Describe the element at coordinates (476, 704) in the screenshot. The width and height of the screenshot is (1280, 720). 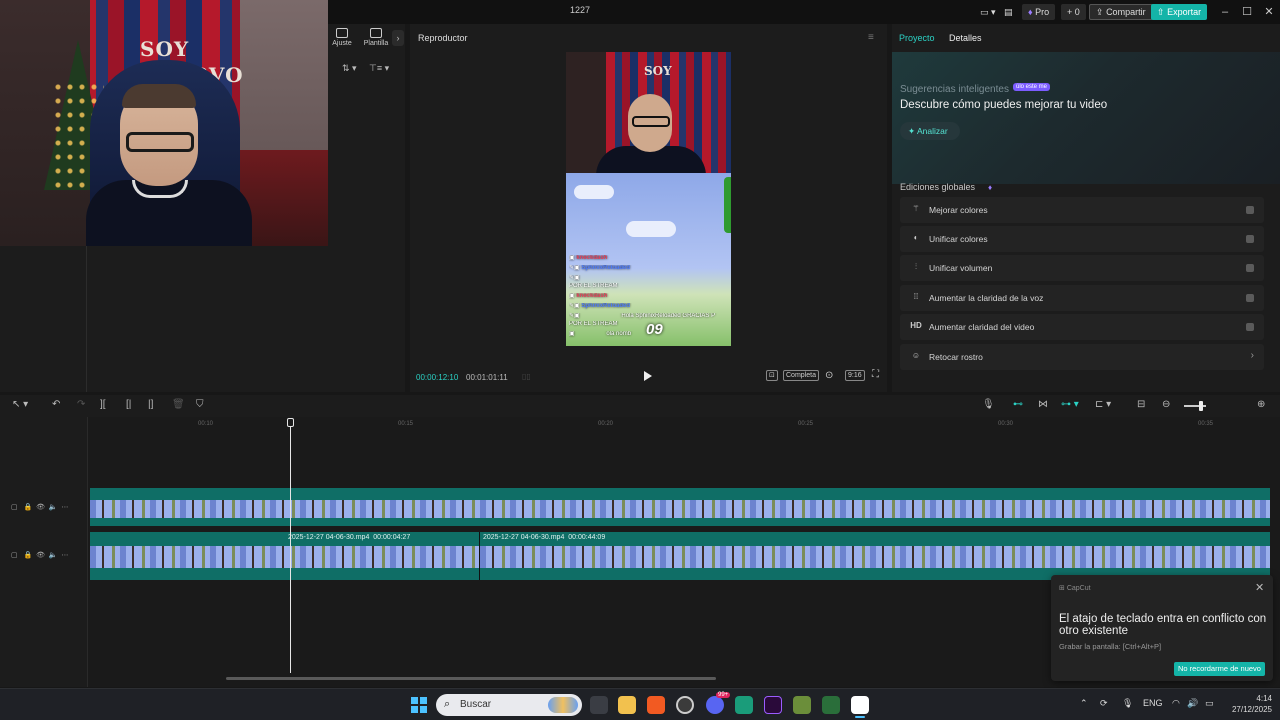
I see `search-placeholder: Buscar` at that location.